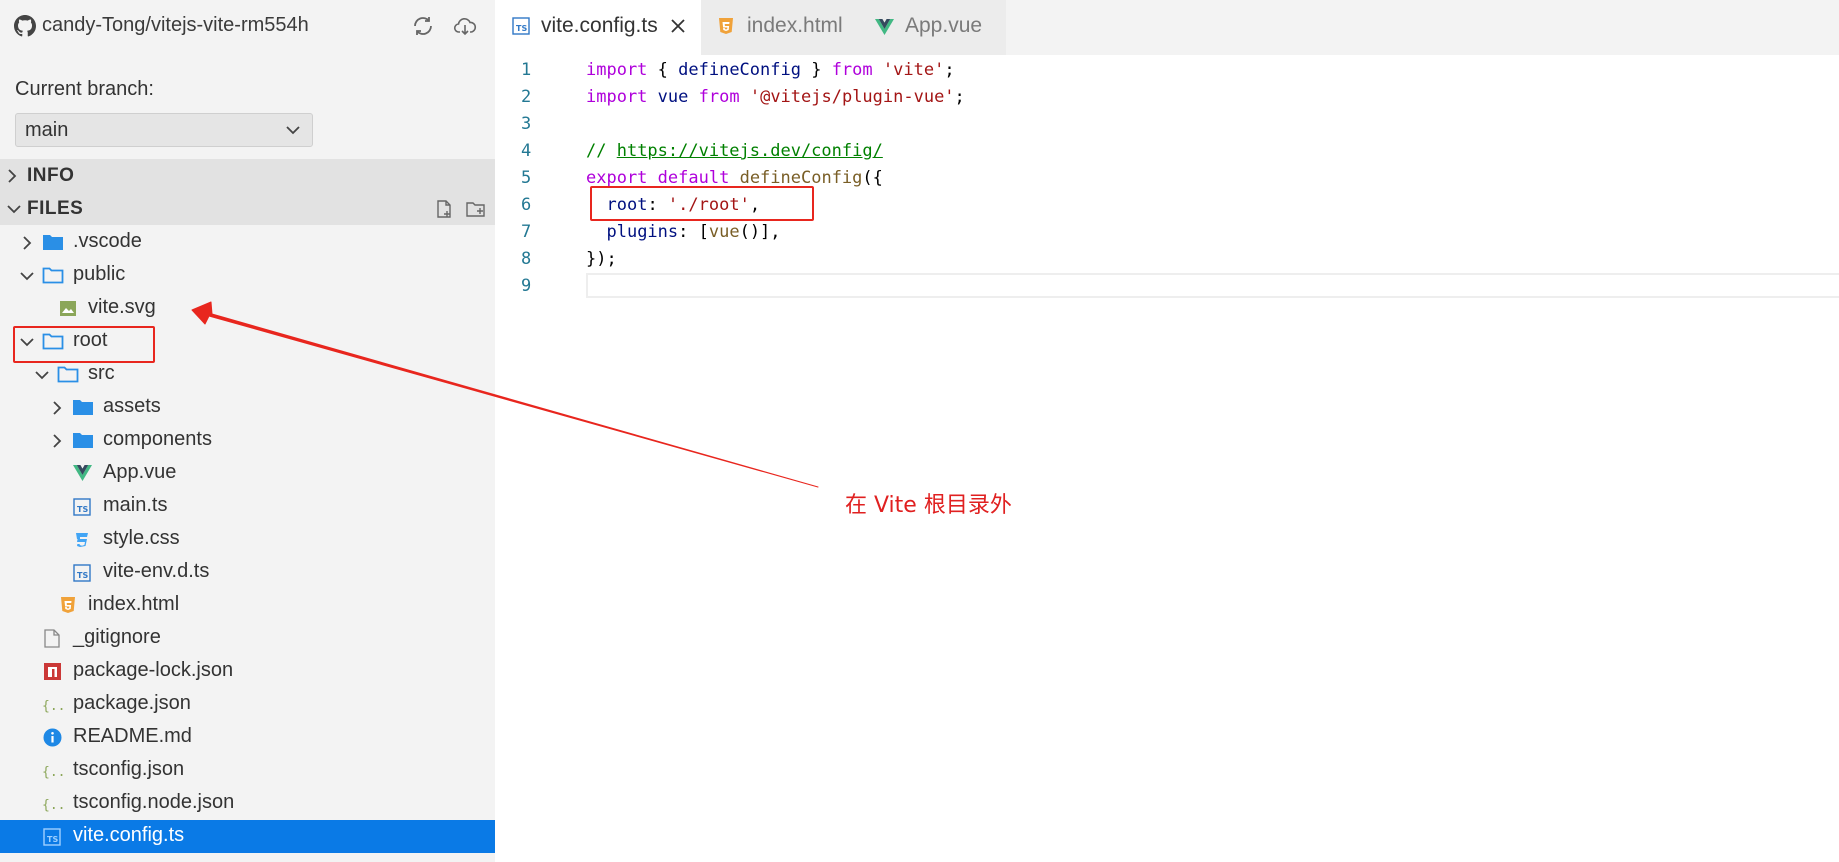 The height and width of the screenshot is (862, 1839). What do you see at coordinates (505, 394) in the screenshot?
I see `annotation-arrow` at bounding box center [505, 394].